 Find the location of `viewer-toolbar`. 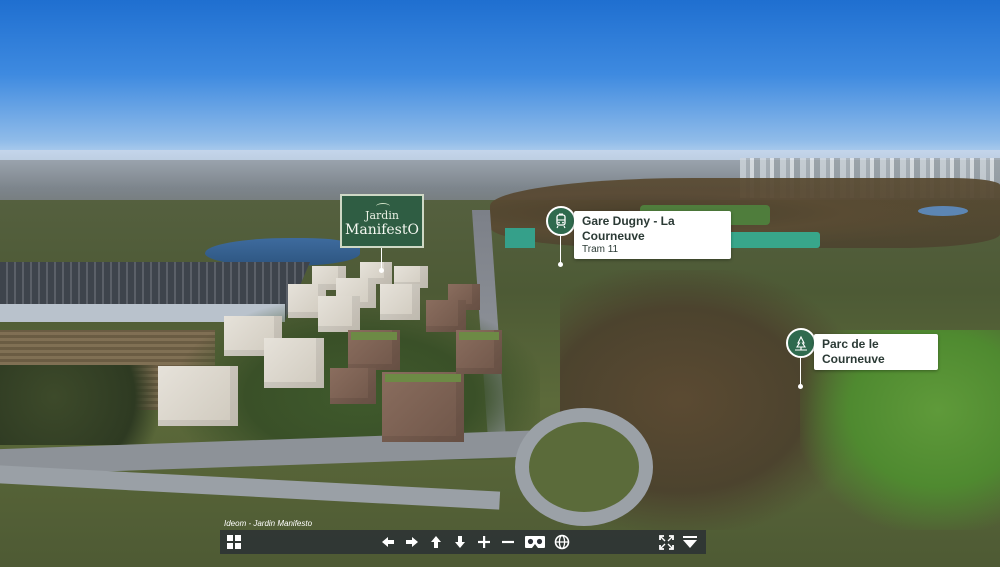

viewer-toolbar is located at coordinates (463, 542).